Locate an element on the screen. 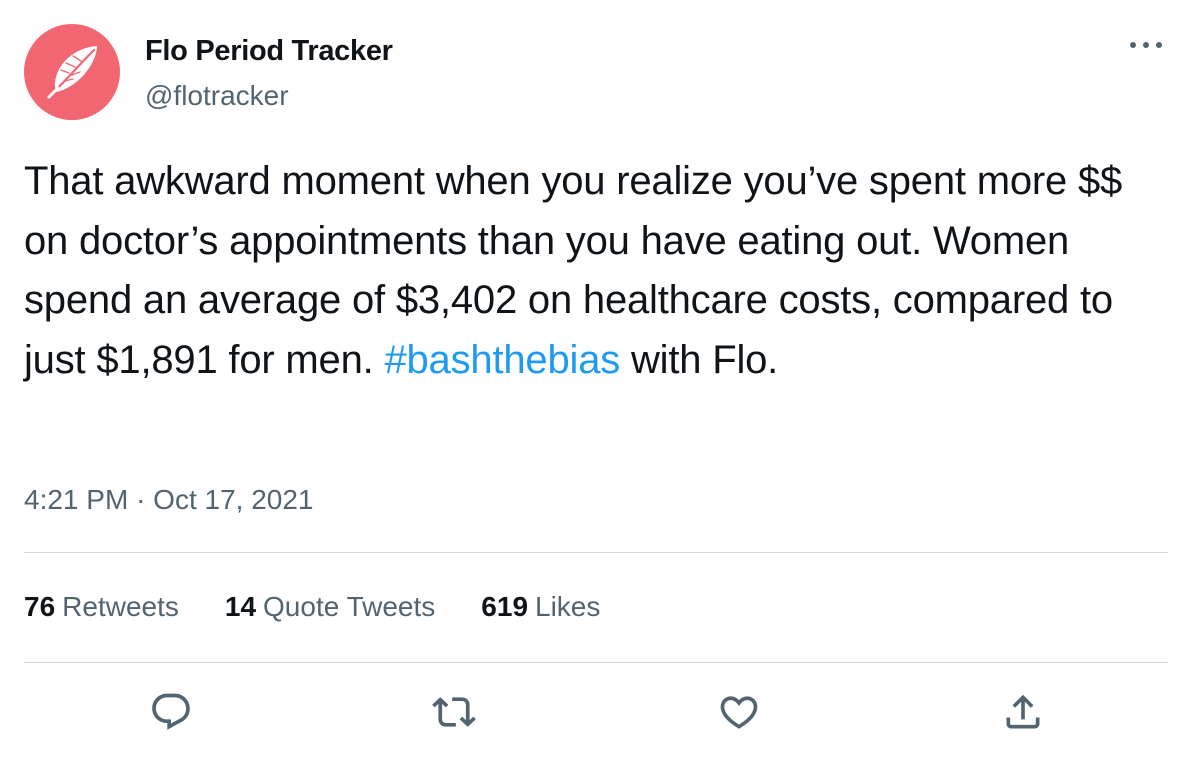  quote-tweets-count: 14 is located at coordinates (240, 606).